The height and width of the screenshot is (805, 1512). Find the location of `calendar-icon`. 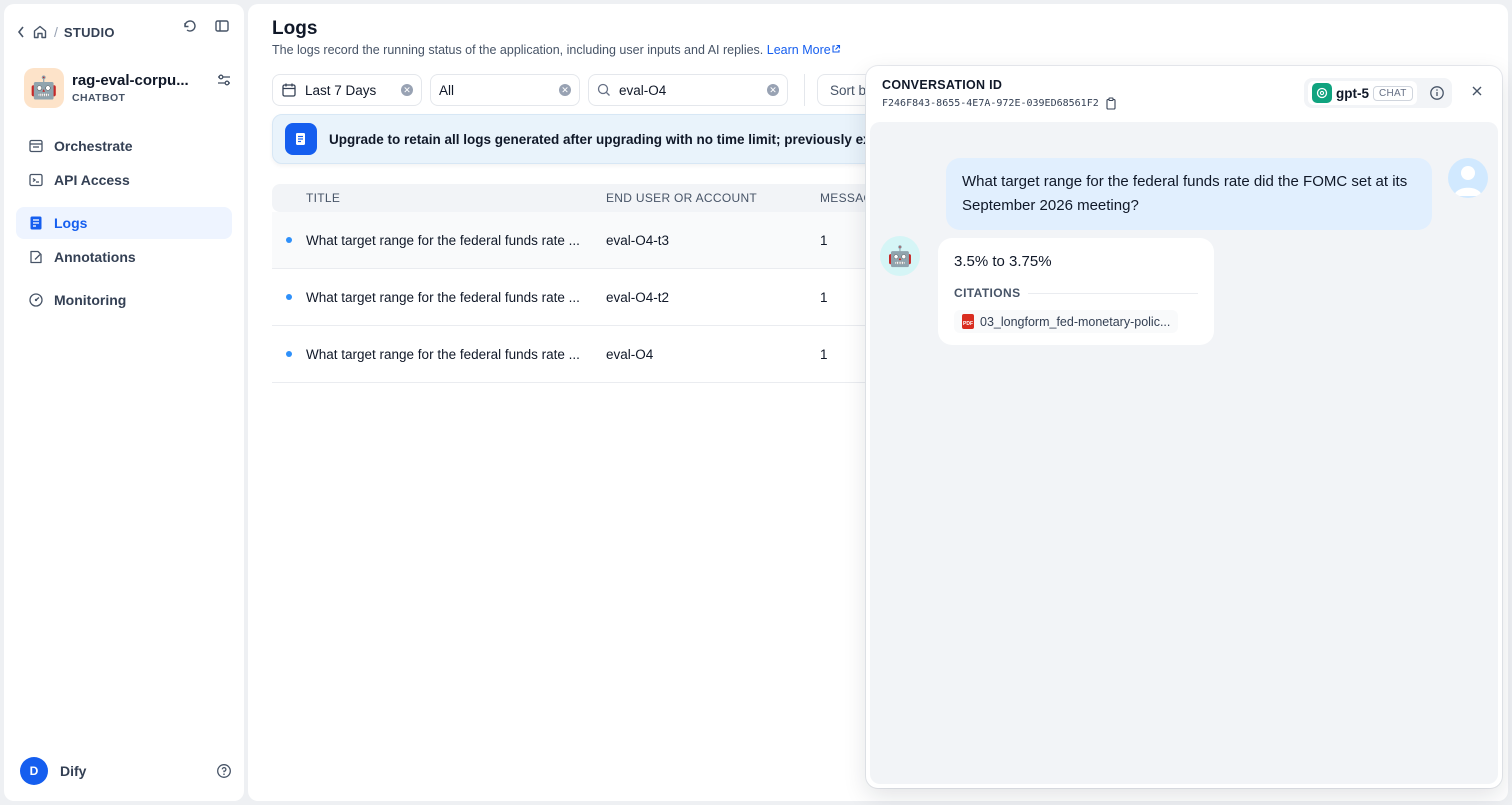

calendar-icon is located at coordinates (289, 90).